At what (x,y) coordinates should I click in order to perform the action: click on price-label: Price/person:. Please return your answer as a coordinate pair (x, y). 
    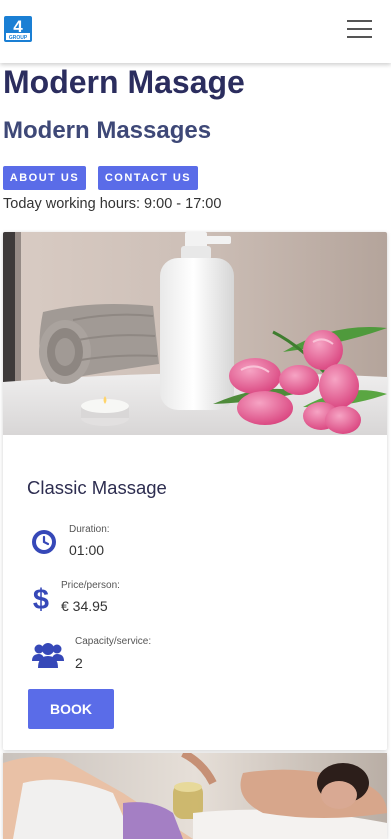
    Looking at the image, I should click on (90, 585).